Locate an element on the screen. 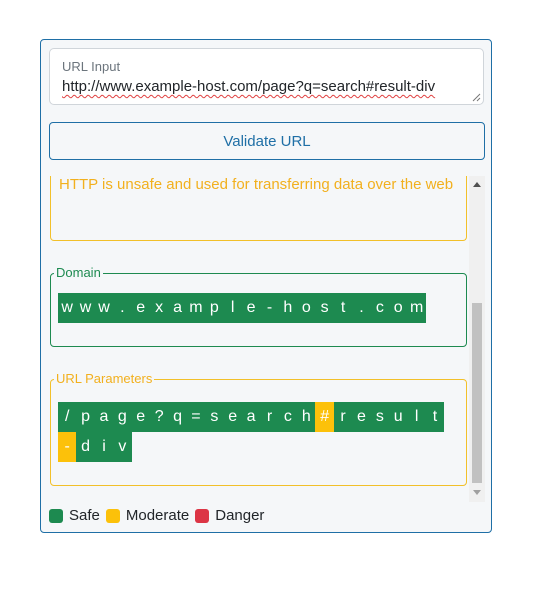  legend-item-danger: Danger is located at coordinates (229, 515).